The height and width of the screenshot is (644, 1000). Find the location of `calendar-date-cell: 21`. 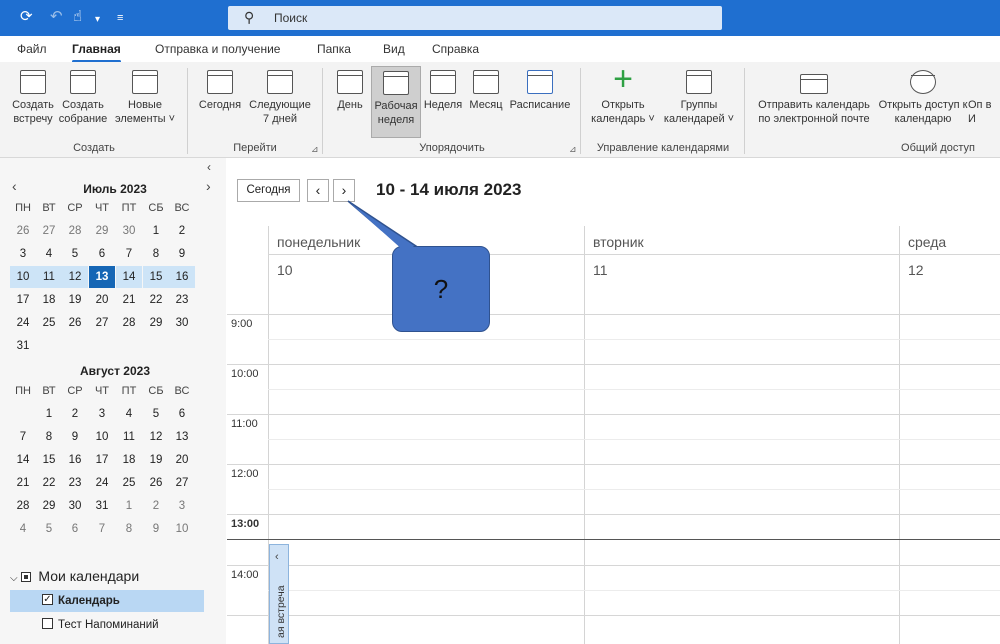

calendar-date-cell: 21 is located at coordinates (23, 483).